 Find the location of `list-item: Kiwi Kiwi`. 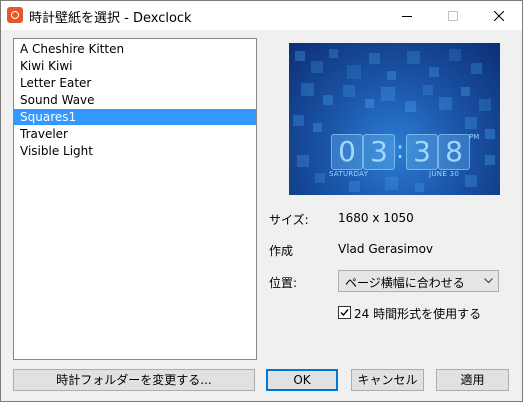

list-item: Kiwi Kiwi is located at coordinates (135, 66).